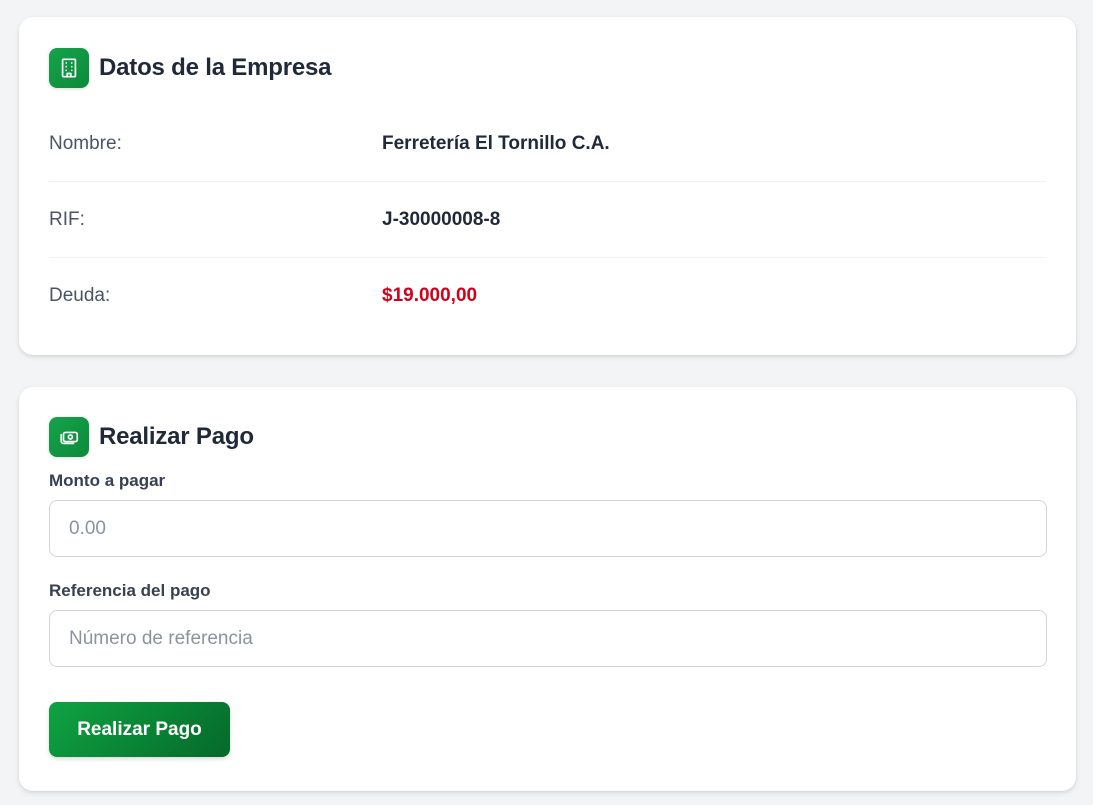  I want to click on amount-label: Monto a pagar, so click(107, 480).